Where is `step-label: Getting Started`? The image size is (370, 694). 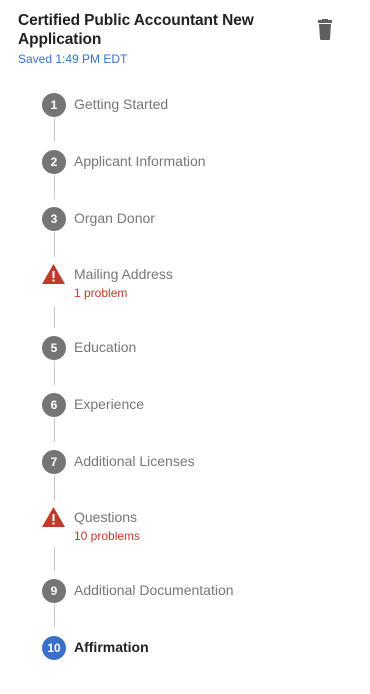 step-label: Getting Started is located at coordinates (121, 104).